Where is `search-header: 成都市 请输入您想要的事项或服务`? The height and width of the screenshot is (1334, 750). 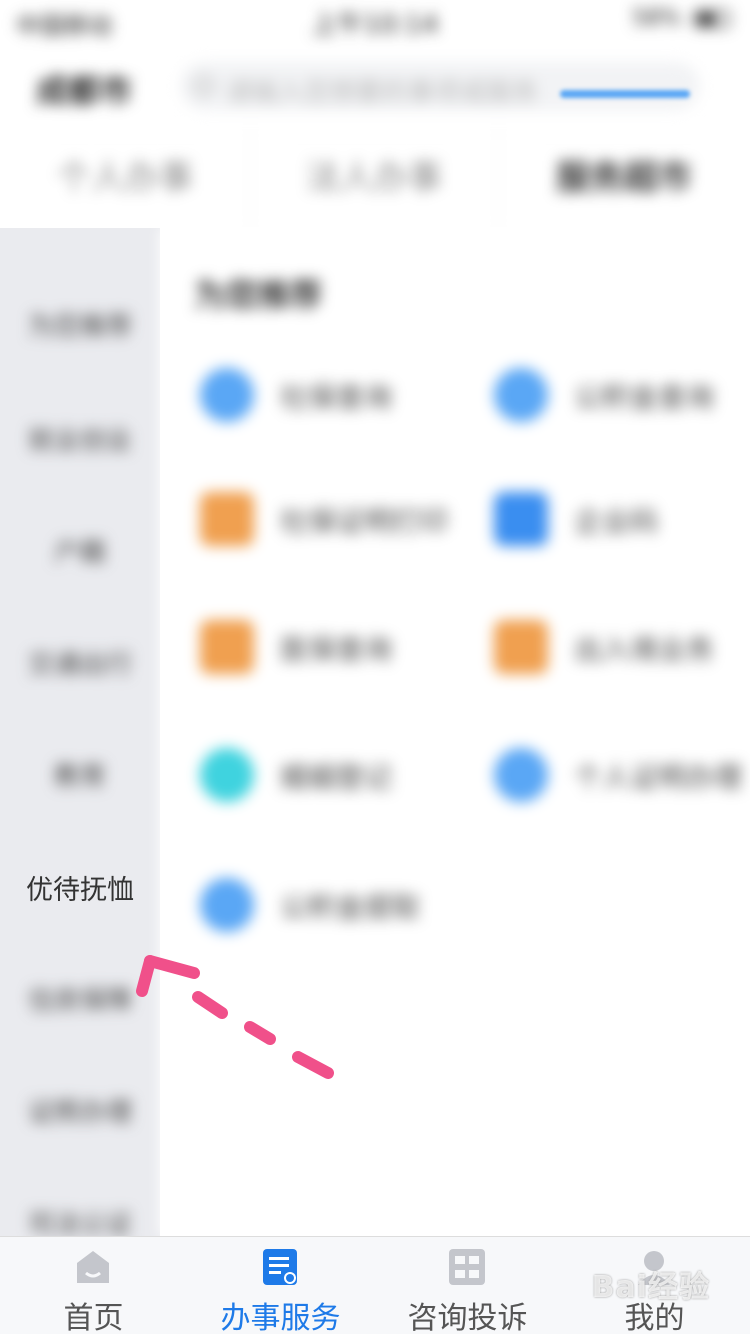 search-header: 成都市 请输入您想要的事项或服务 is located at coordinates (375, 86).